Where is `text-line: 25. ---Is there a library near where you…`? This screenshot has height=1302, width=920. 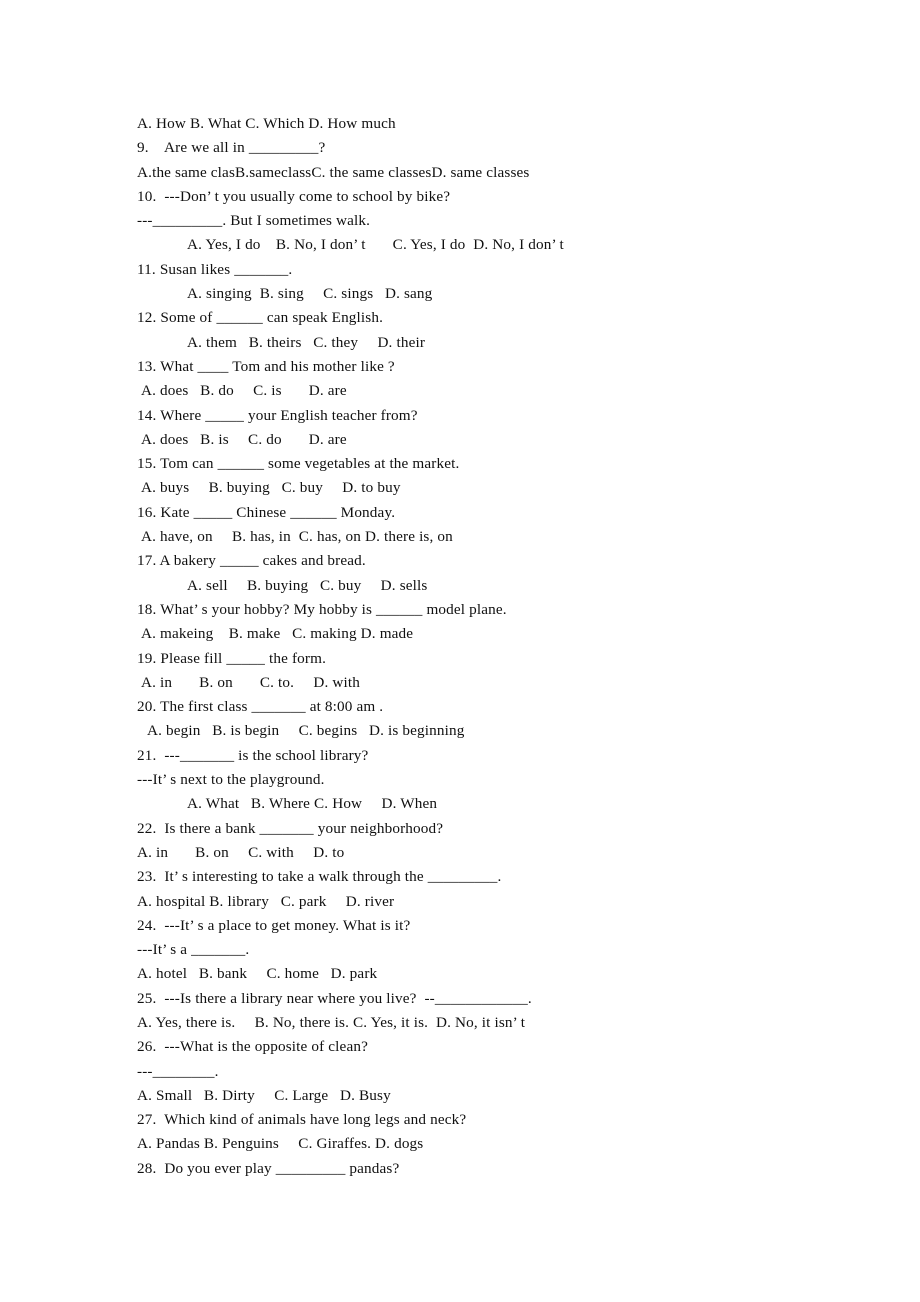
text-line: 25. ---Is there a library near where you… is located at coordinates (334, 998).